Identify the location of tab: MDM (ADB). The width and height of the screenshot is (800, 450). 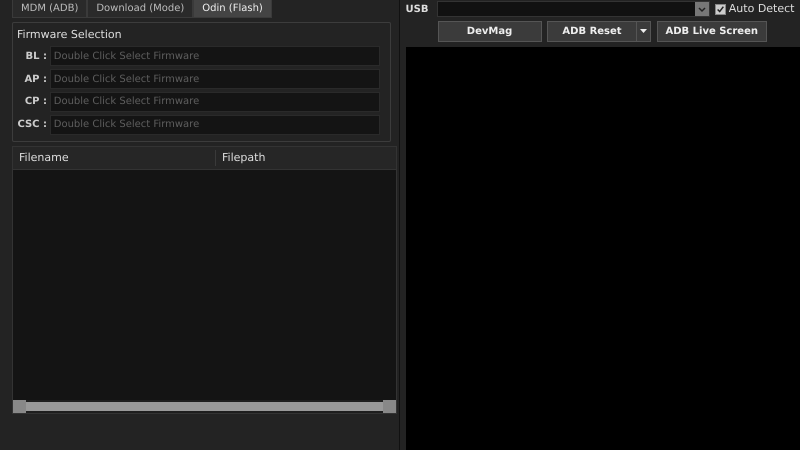
(50, 9).